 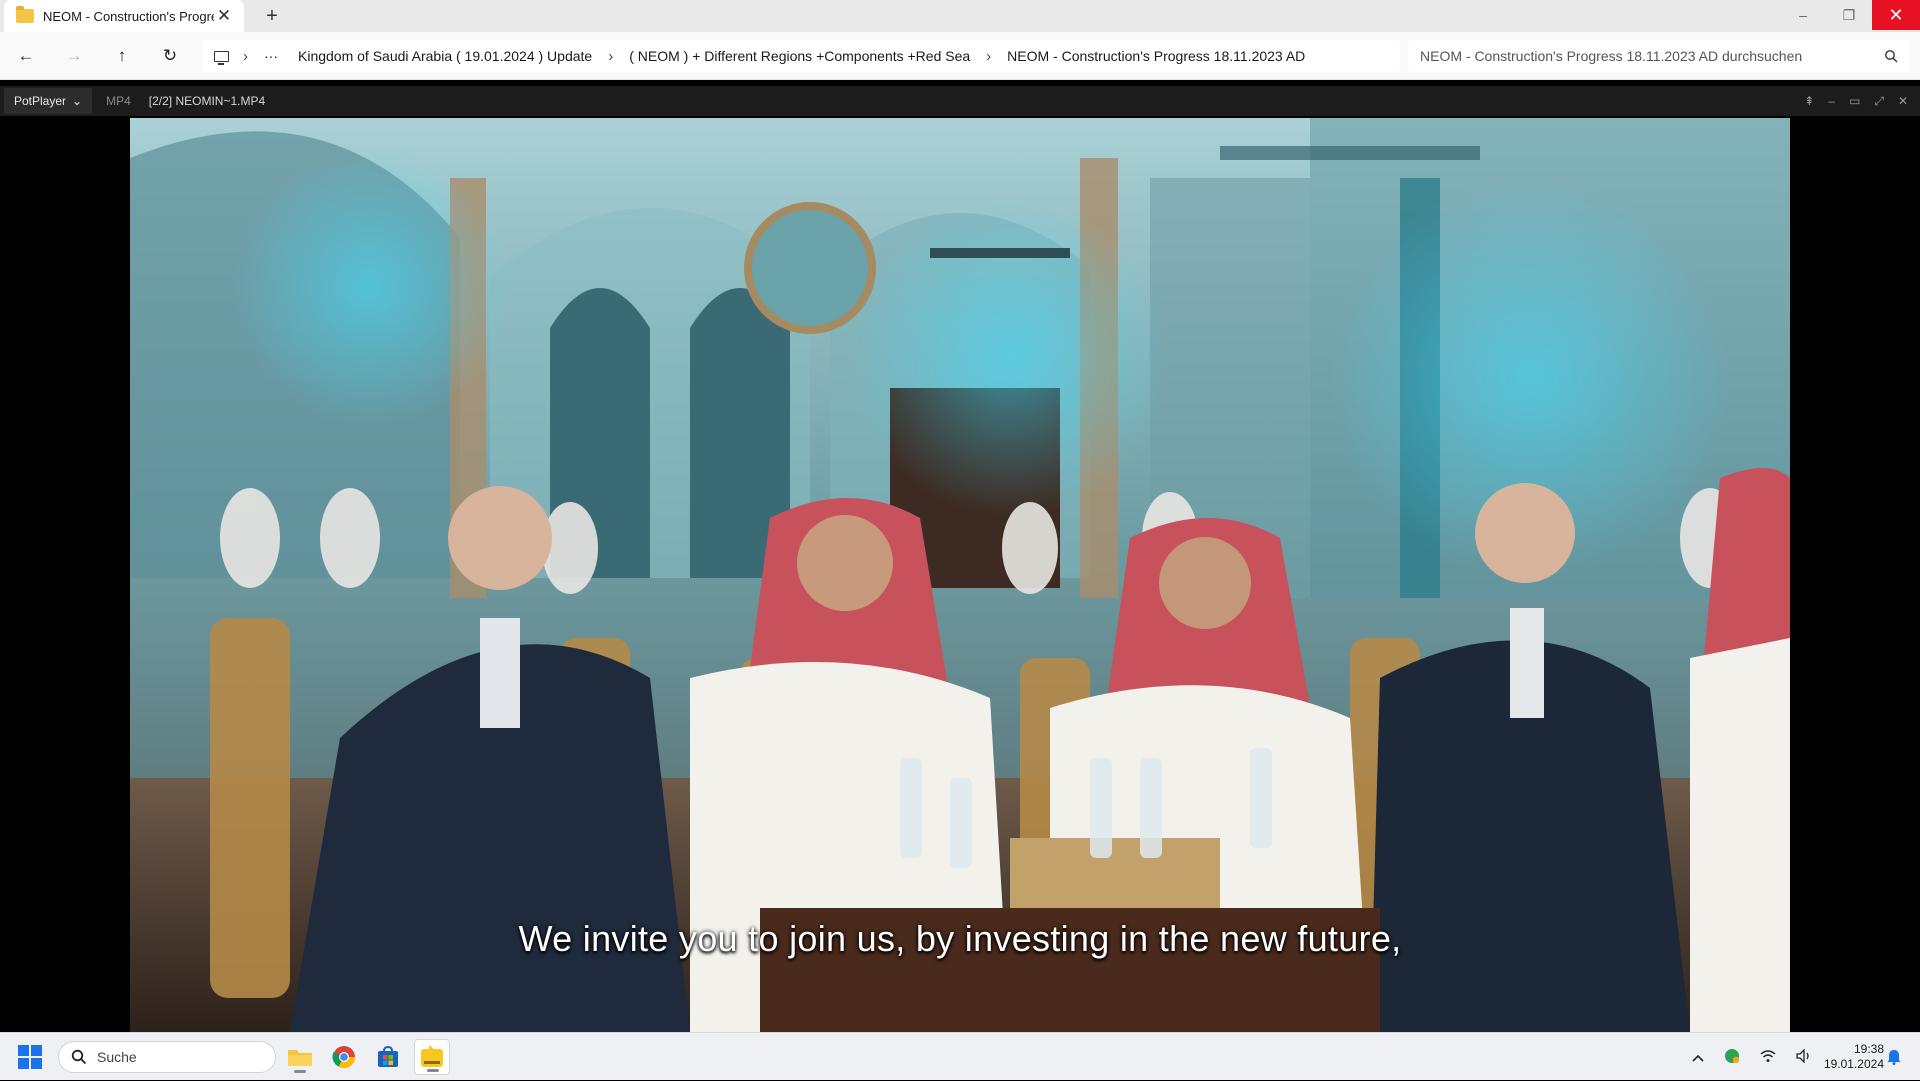 What do you see at coordinates (1849, 15) in the screenshot?
I see `restore-button: ❐` at bounding box center [1849, 15].